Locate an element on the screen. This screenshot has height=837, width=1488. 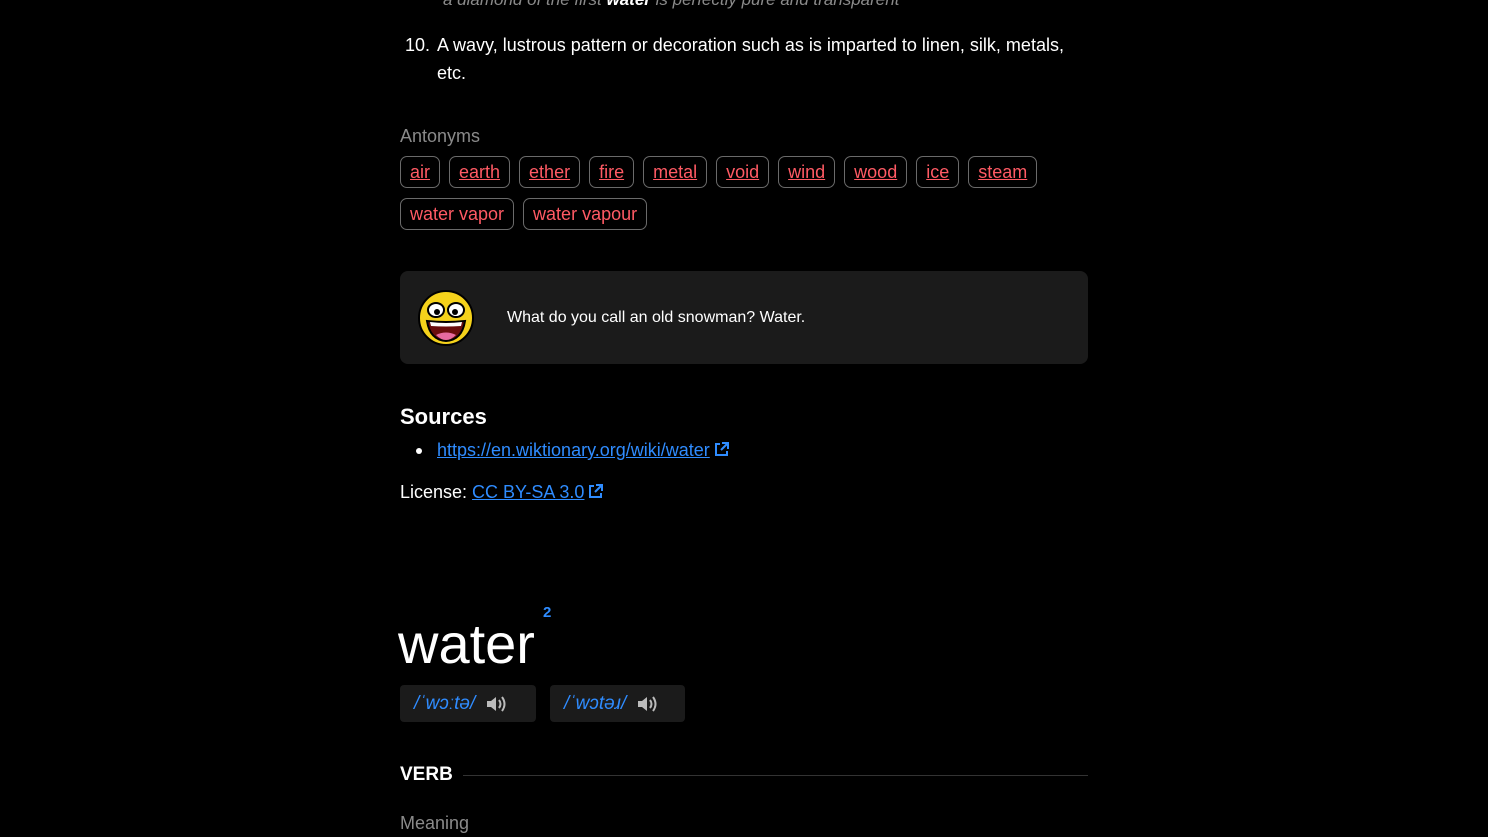
pronunciation-text: /ˈwɔːtə/ is located at coordinates (445, 703).